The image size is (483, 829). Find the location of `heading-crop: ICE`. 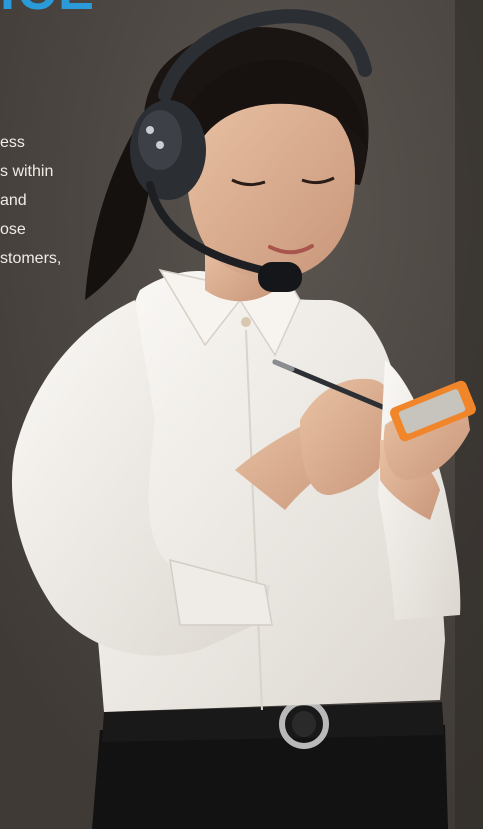

heading-crop: ICE is located at coordinates (241, 11).